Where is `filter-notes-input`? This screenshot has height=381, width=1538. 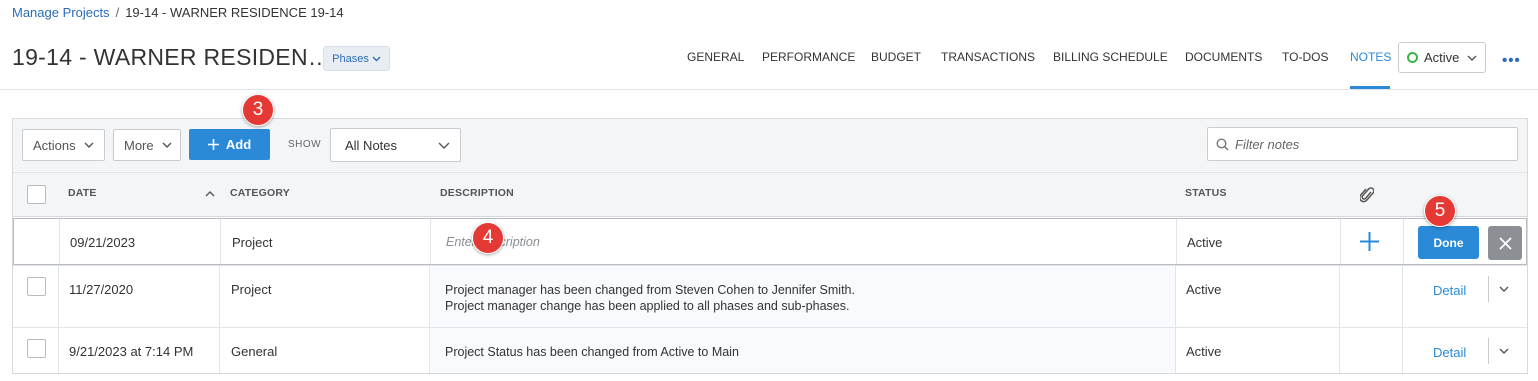
filter-notes-input is located at coordinates (1370, 144).